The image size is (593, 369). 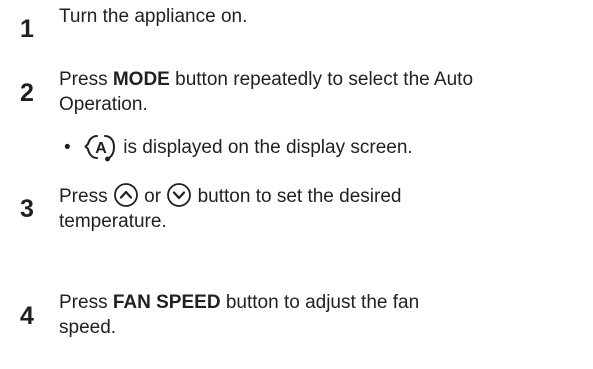 What do you see at coordinates (27, 316) in the screenshot?
I see `step-number: 4` at bounding box center [27, 316].